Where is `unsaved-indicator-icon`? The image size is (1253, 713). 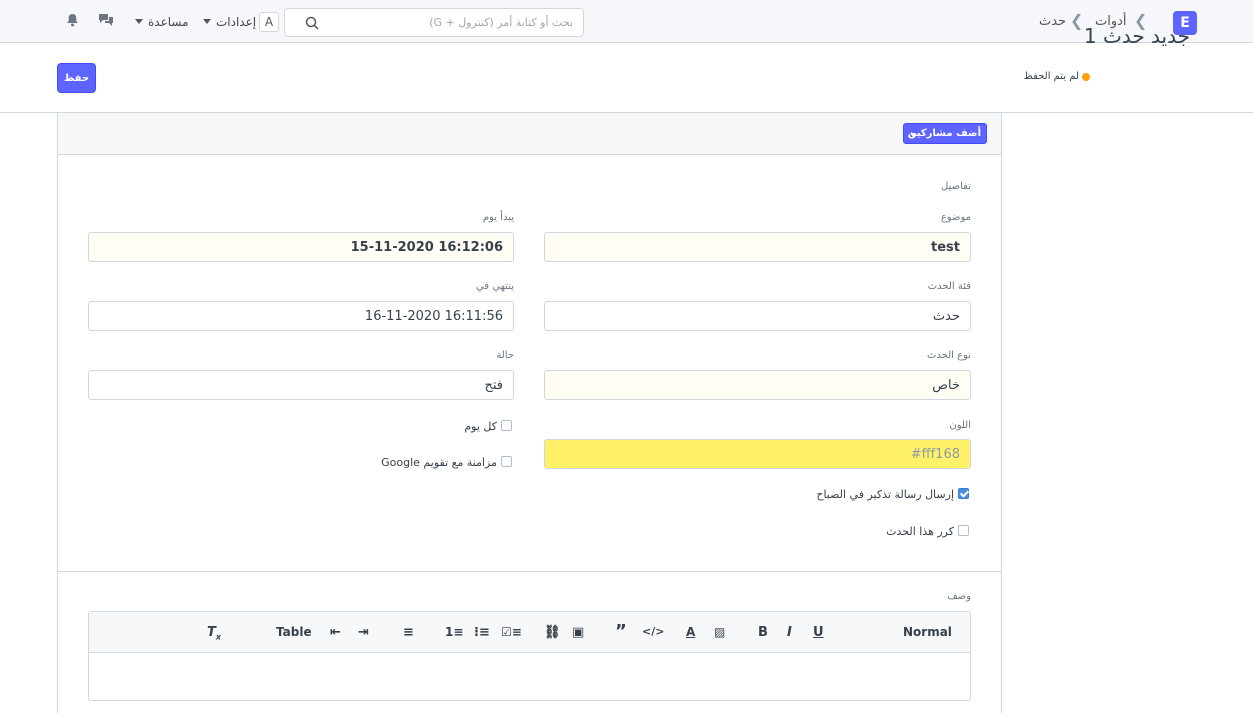 unsaved-indicator-icon is located at coordinates (1086, 77).